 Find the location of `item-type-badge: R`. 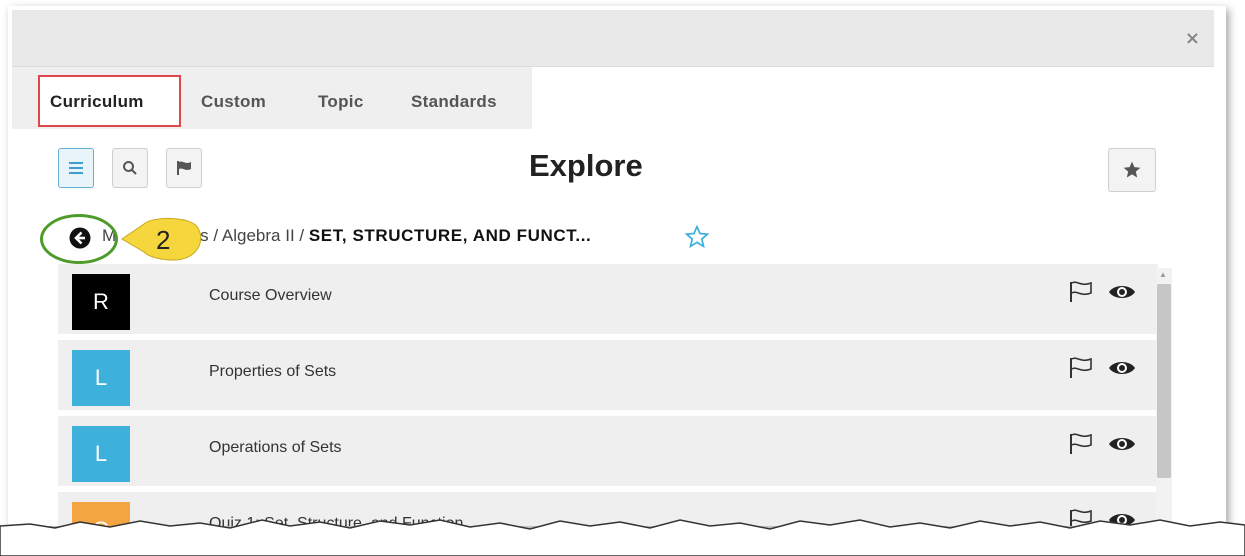

item-type-badge: R is located at coordinates (101, 302).